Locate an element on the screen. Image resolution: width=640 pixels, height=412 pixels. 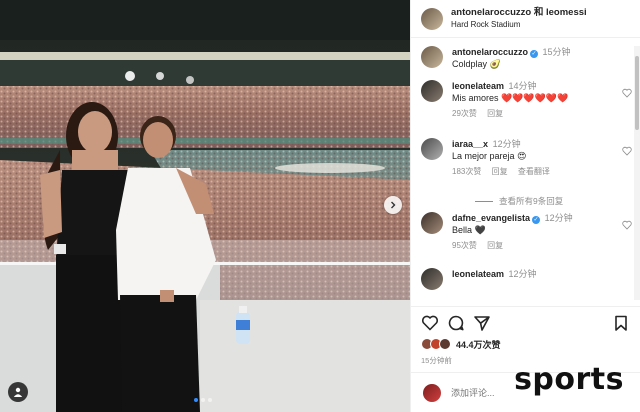
list-item: dafne_evangelista ✓ 12分钟 Bella 🖤 95次赞 回复 is located at coordinates (521, 240).